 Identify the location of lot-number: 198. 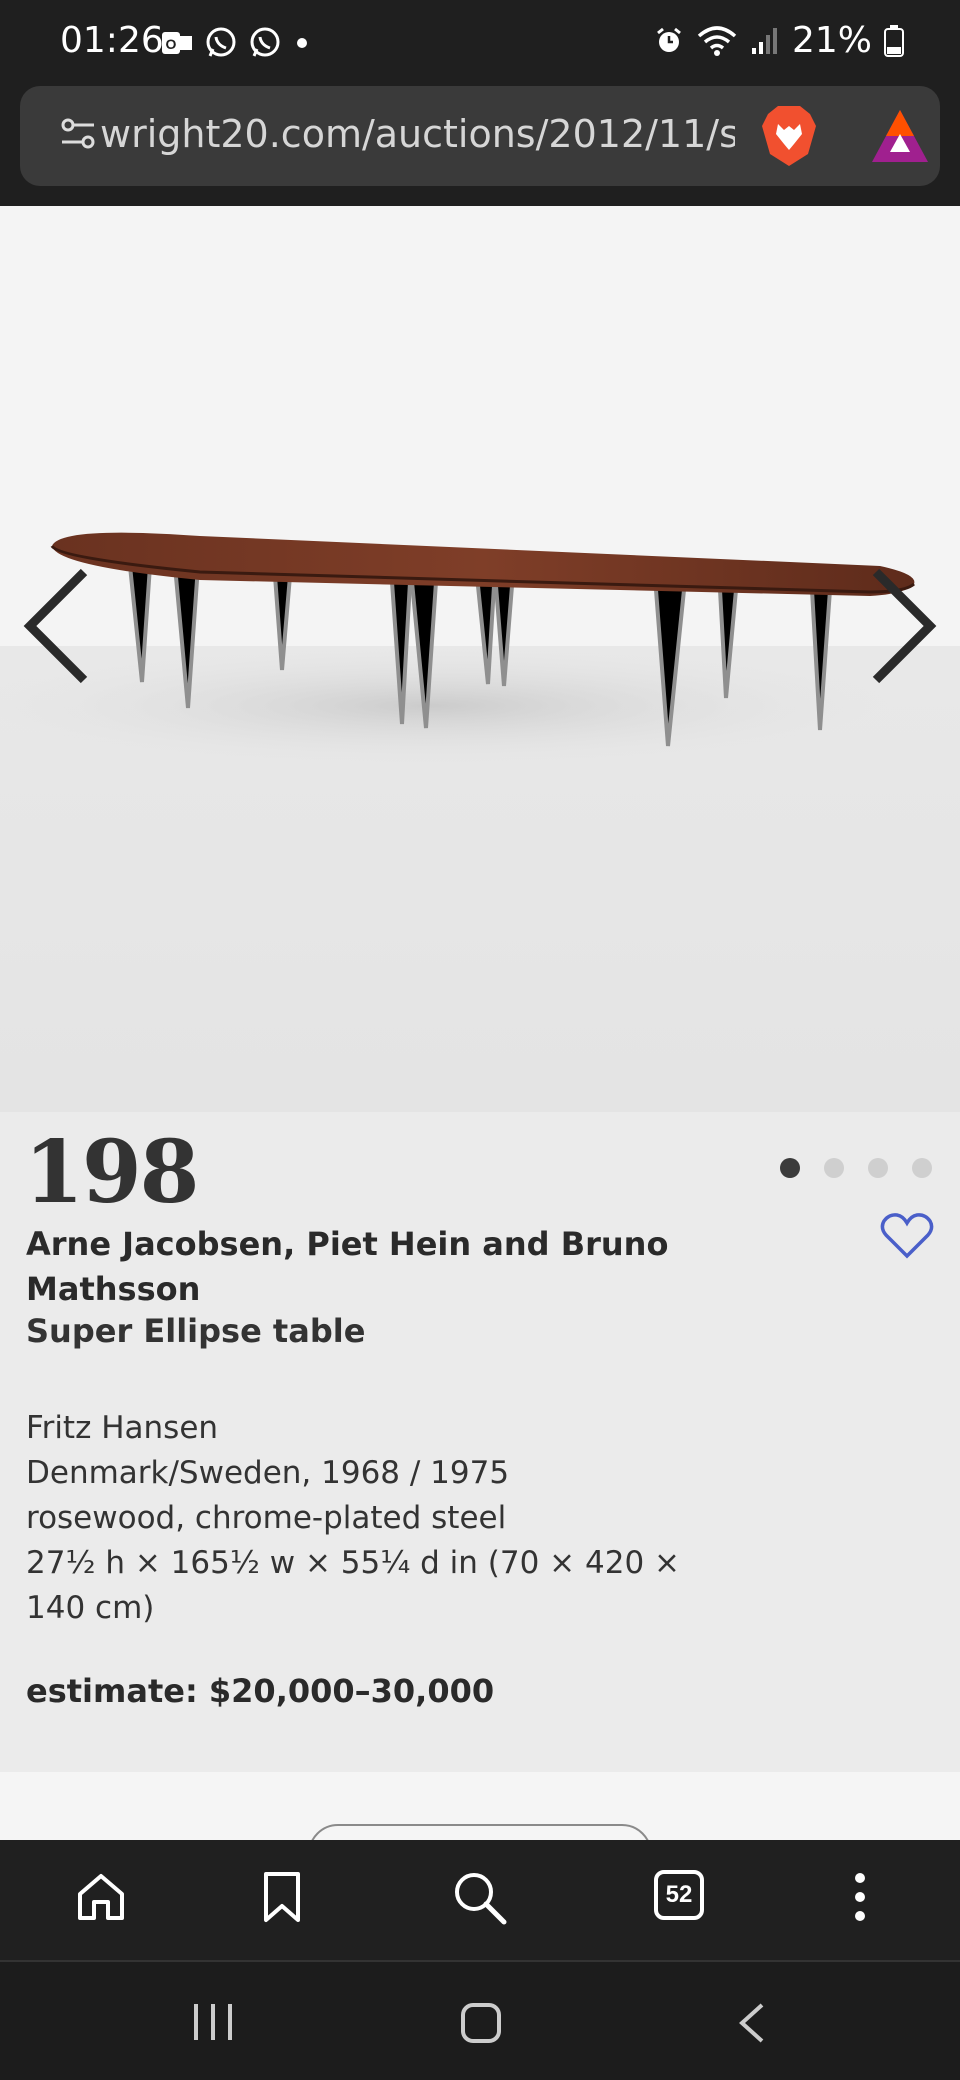
(112, 1172).